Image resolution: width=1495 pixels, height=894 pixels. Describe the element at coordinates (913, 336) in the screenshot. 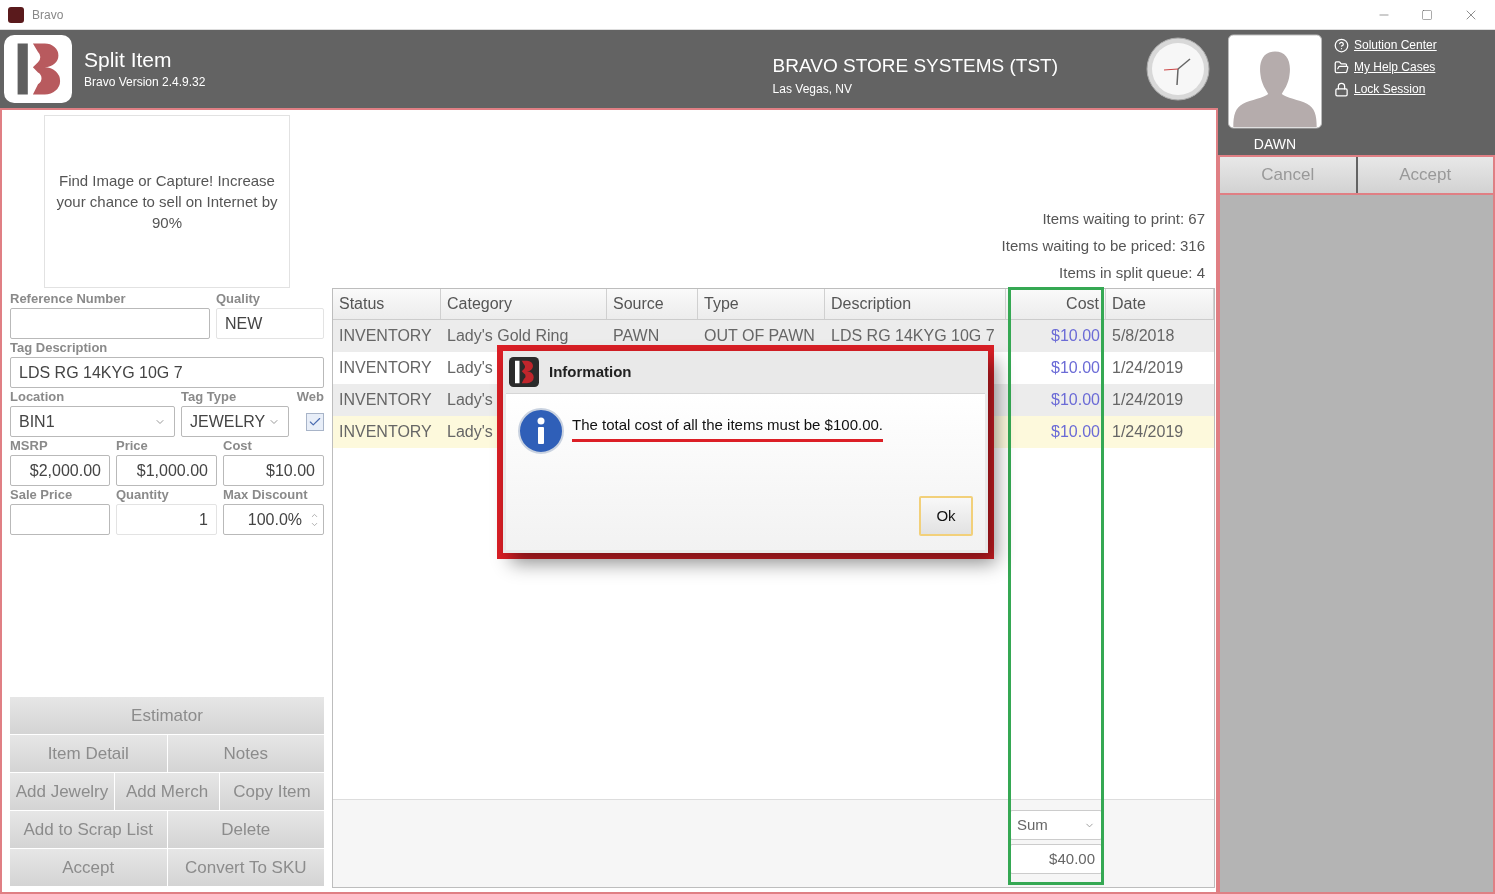

I see `table-cell-text: LDS RG 14KYG 10G 7` at that location.